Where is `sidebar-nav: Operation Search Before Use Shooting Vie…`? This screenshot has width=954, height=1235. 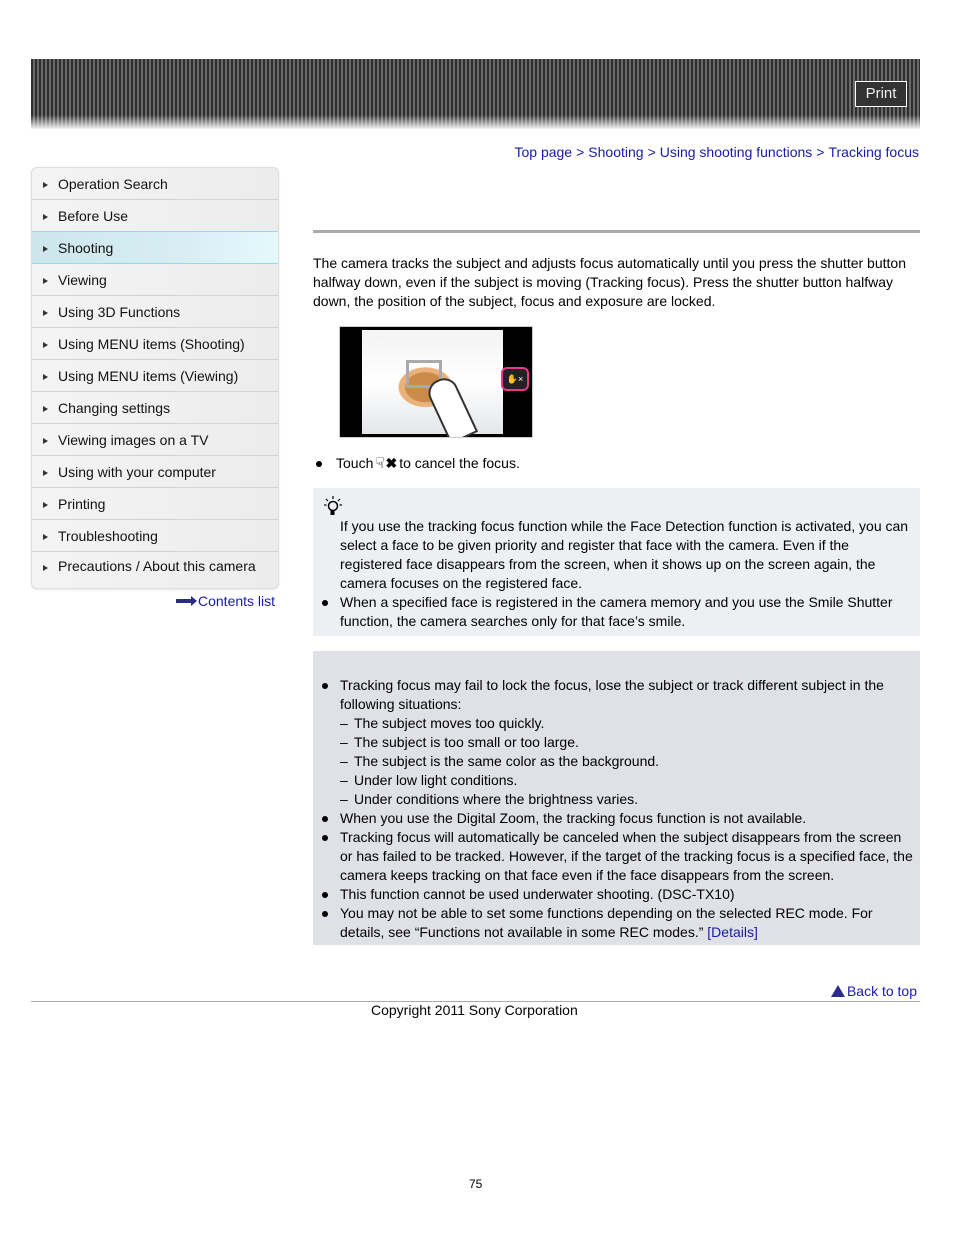
sidebar-nav: Operation Search Before Use Shooting Vie… is located at coordinates (155, 378).